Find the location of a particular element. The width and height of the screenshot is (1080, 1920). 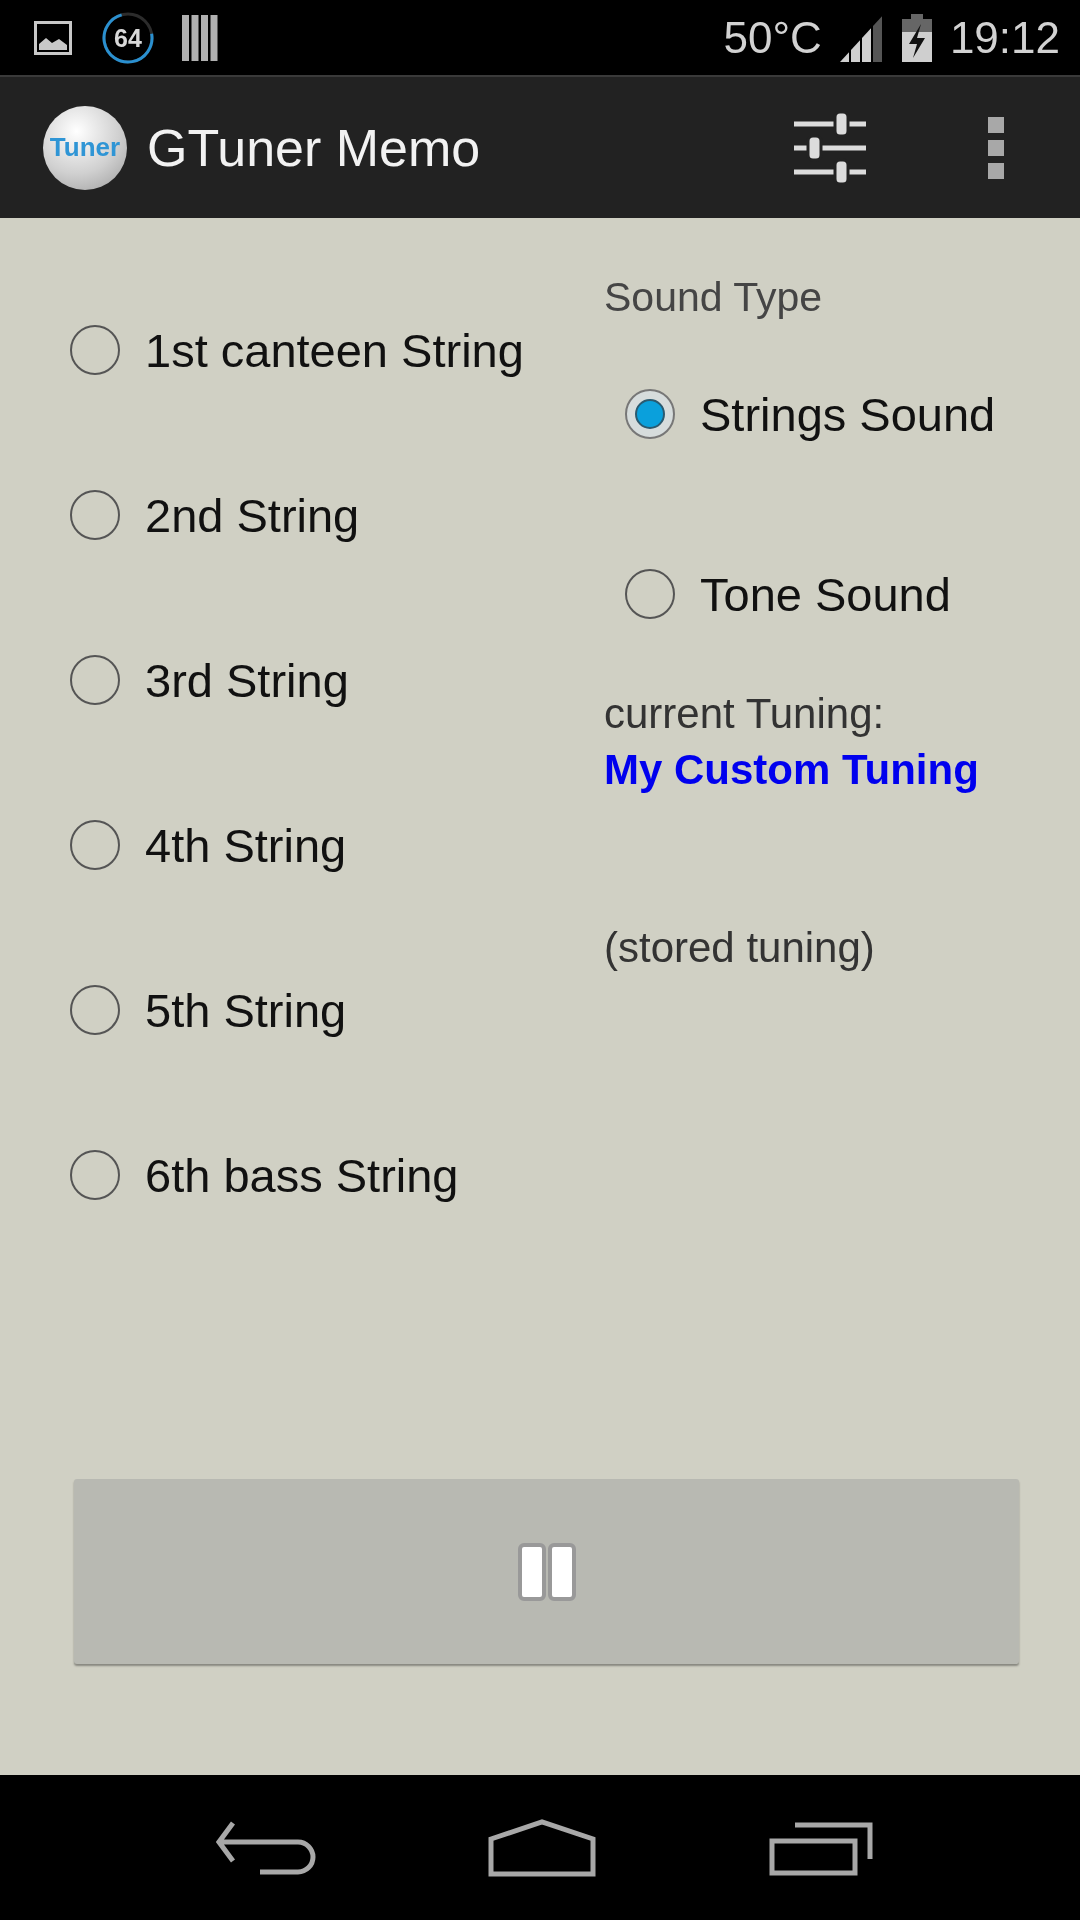

striped-bars-icon is located at coordinates (200, 37).